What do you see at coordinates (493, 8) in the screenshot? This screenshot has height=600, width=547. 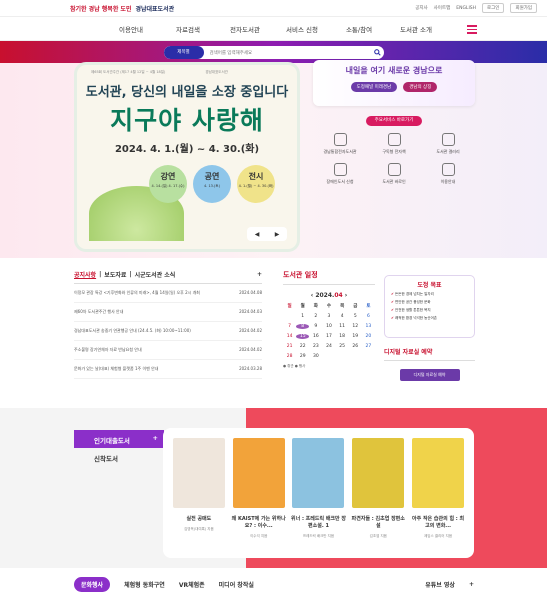 I see `login-button: 로그인` at bounding box center [493, 8].